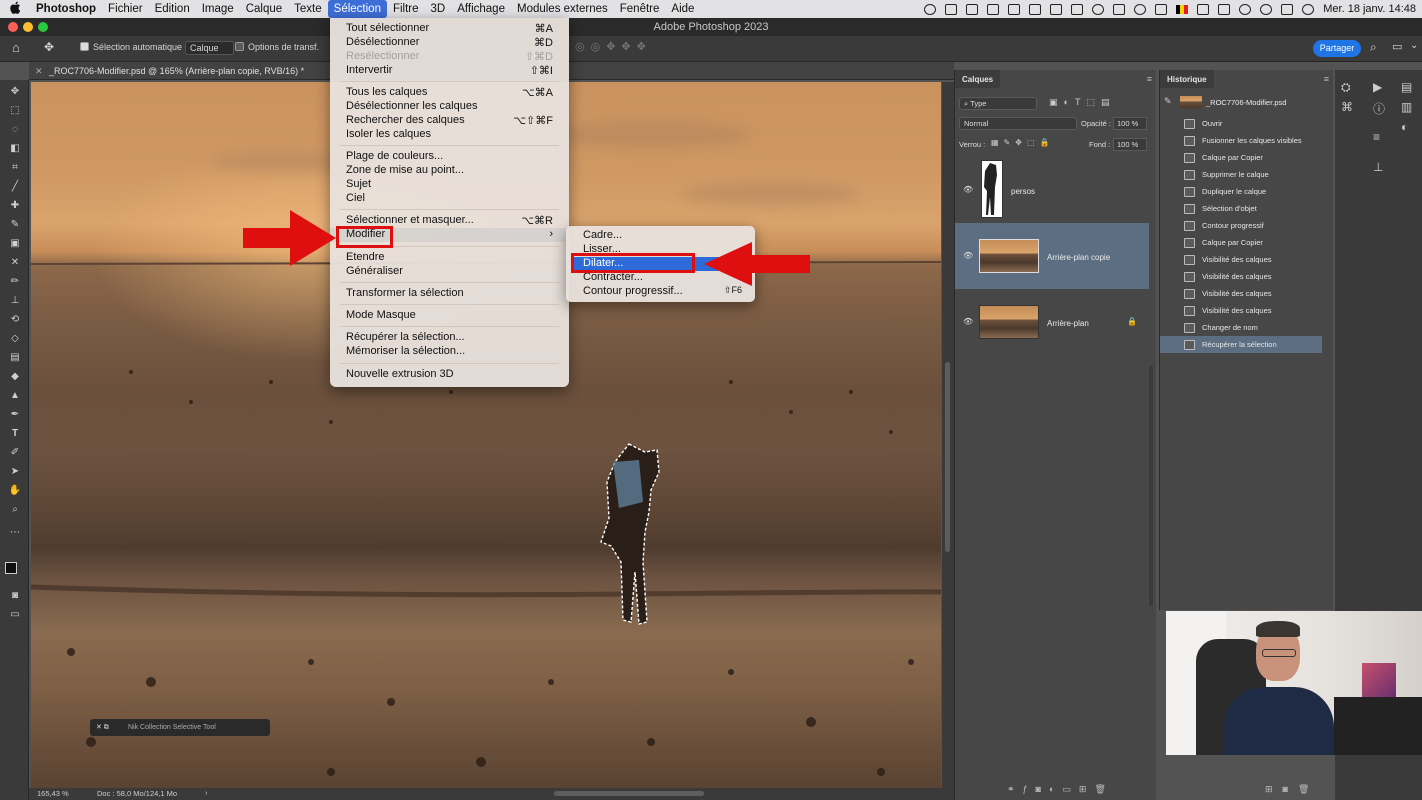 The width and height of the screenshot is (1422, 800). What do you see at coordinates (757, 264) in the screenshot?
I see `red-arrow-left` at bounding box center [757, 264].